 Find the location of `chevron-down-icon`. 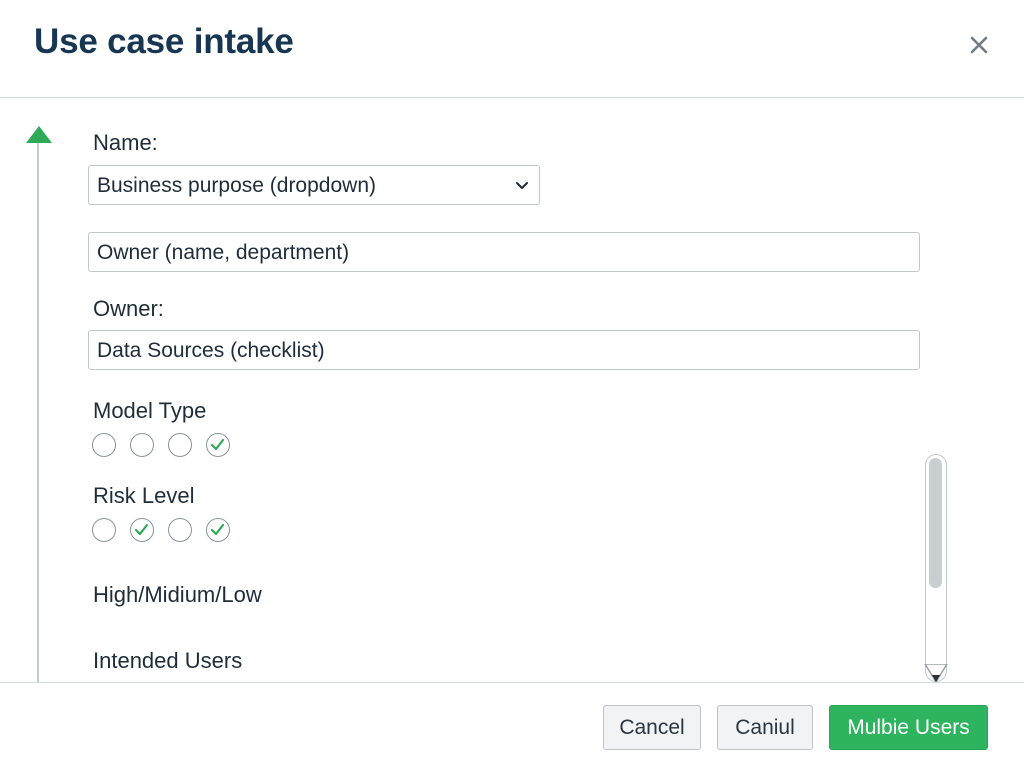

chevron-down-icon is located at coordinates (522, 187).